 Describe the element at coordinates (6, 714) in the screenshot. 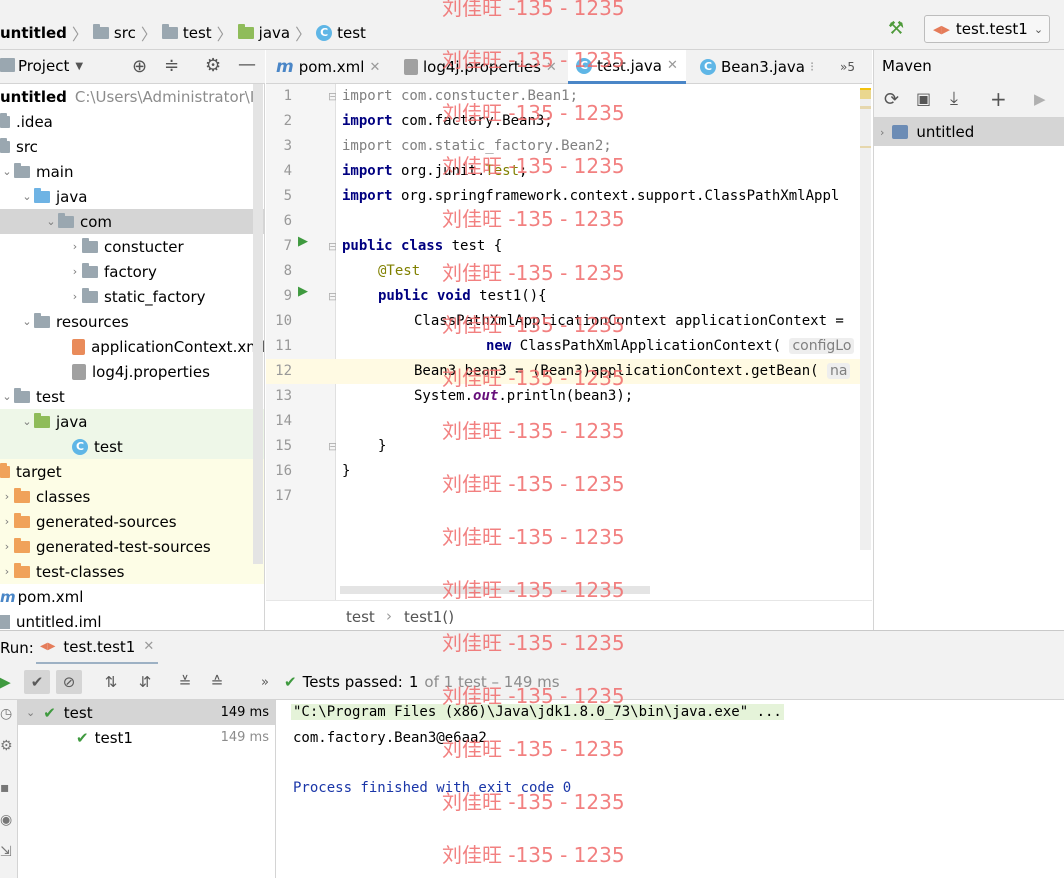

I see `stop-icon: ◷` at that location.